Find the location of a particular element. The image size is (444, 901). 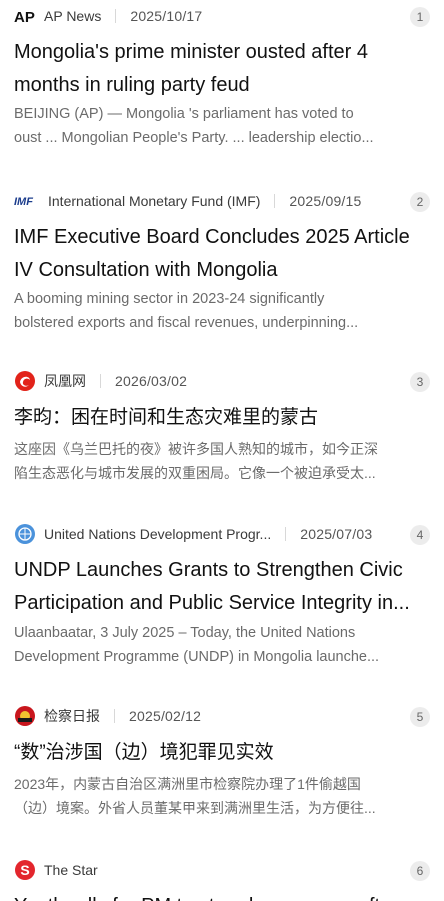

imf-logo-icon: IMF is located at coordinates (27, 201).